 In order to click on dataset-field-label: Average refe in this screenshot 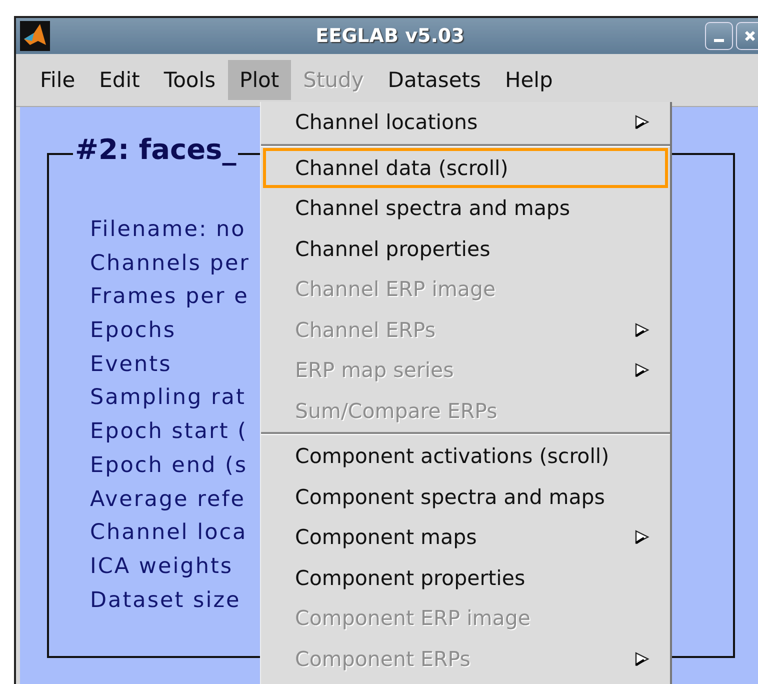, I will do `click(168, 500)`.